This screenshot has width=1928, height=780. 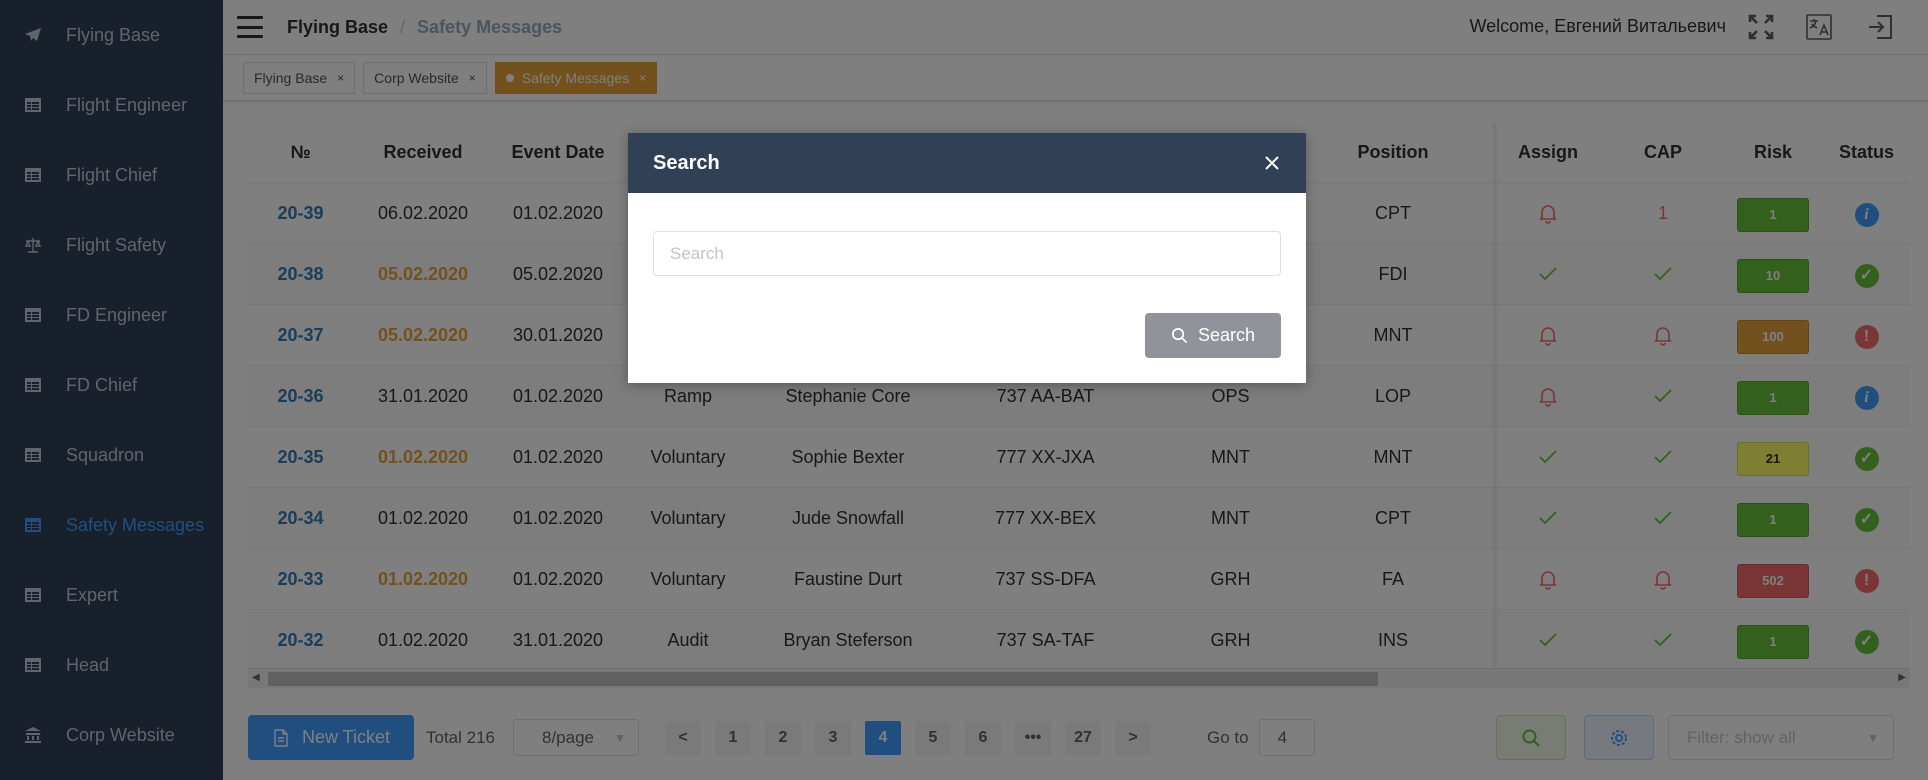 I want to click on search-dialog: Search Search, so click(x=967, y=258).